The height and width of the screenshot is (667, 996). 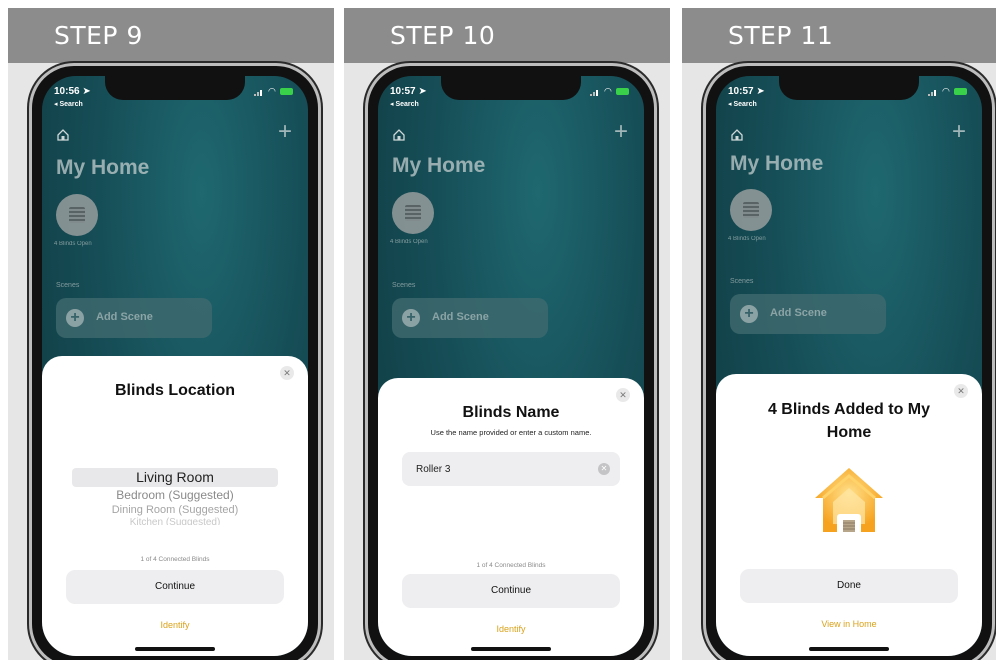 What do you see at coordinates (511, 469) in the screenshot?
I see `blinds-name-input: Roller 3 ✕` at bounding box center [511, 469].